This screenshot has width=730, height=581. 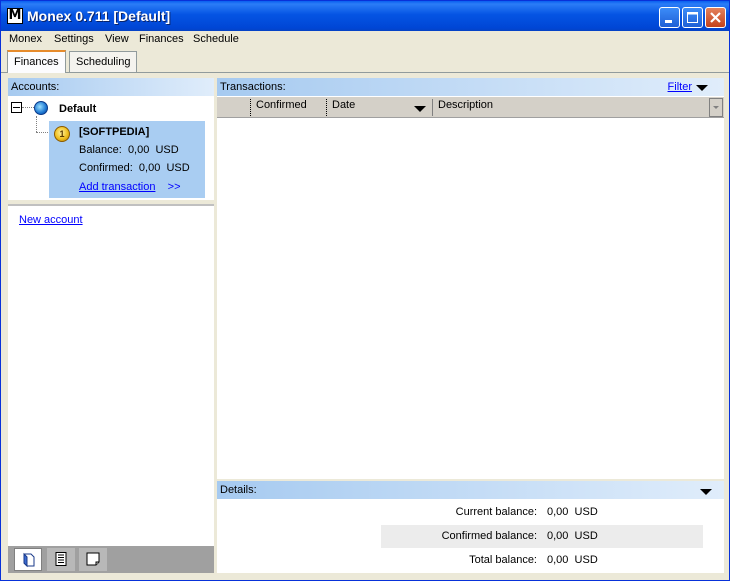 What do you see at coordinates (178, 168) in the screenshot?
I see `confirmed-currency: USD` at bounding box center [178, 168].